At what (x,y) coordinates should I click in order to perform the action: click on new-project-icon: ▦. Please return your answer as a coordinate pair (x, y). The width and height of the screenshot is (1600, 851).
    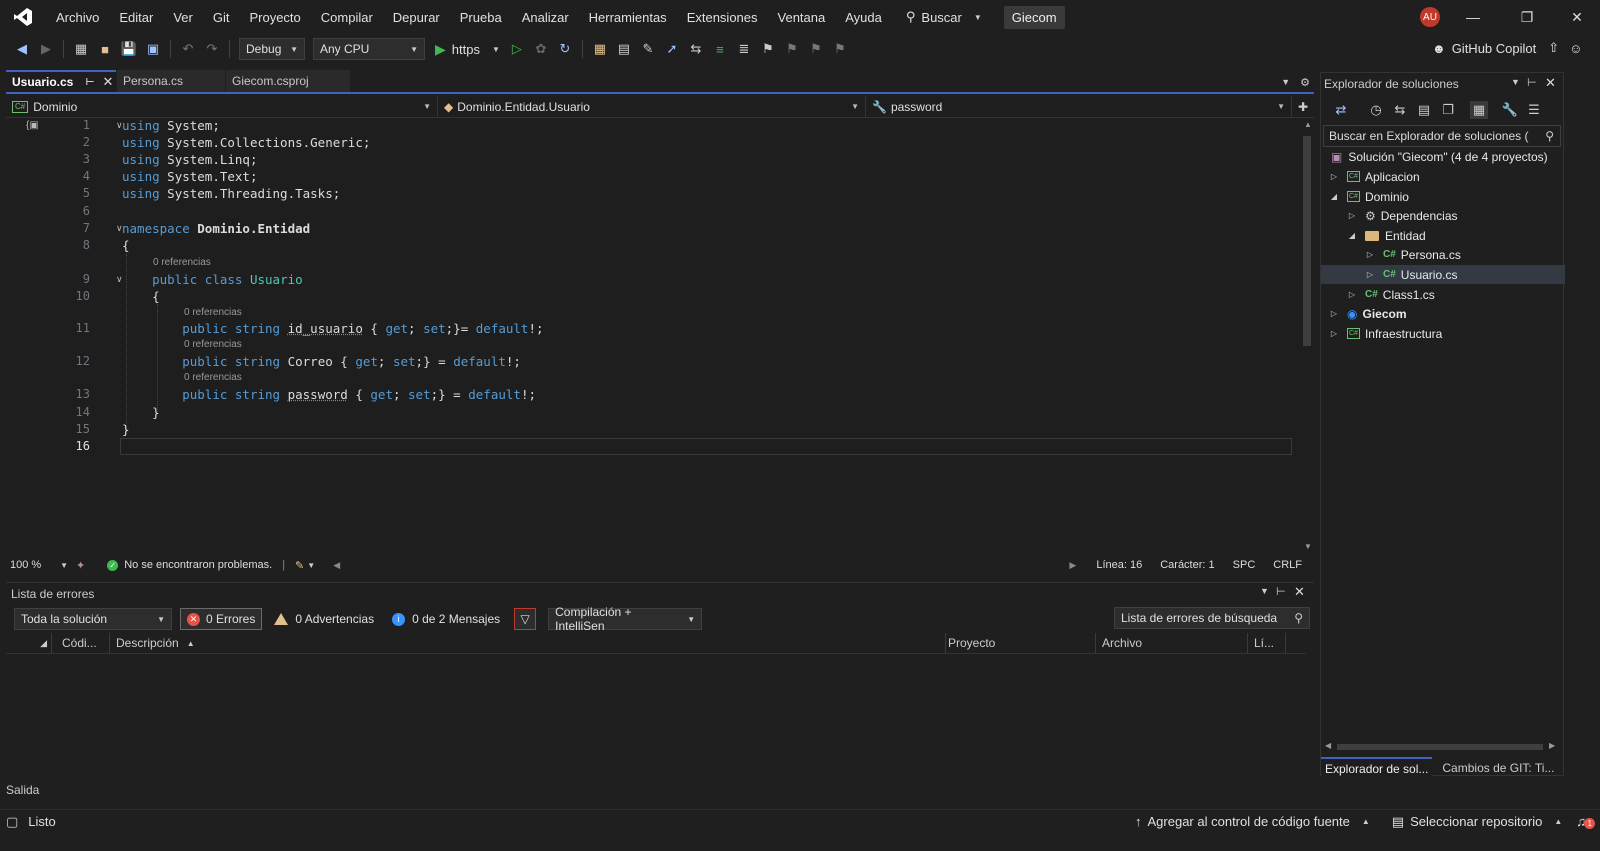
    Looking at the image, I should click on (81, 49).